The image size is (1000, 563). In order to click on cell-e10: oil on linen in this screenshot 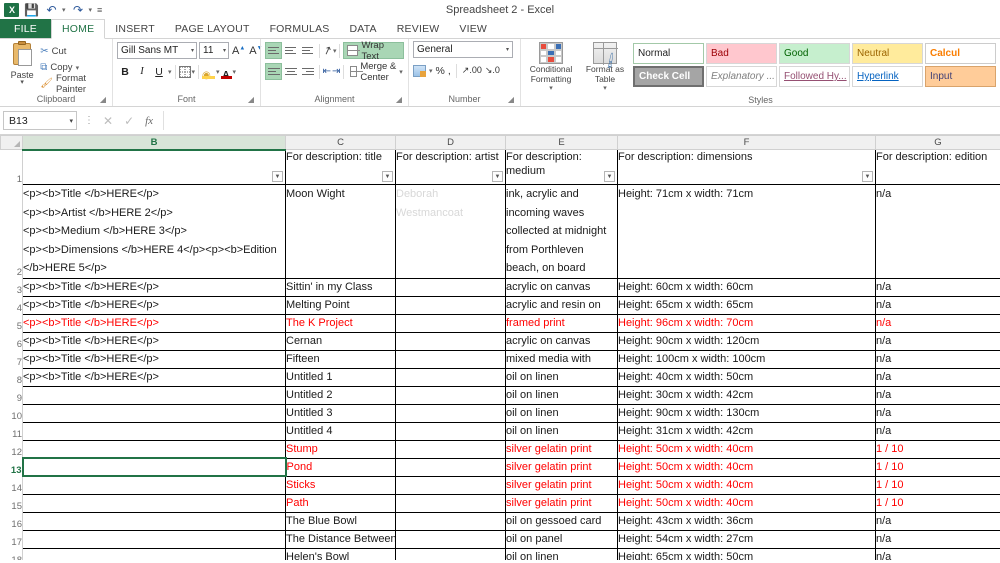, I will do `click(561, 413)`.